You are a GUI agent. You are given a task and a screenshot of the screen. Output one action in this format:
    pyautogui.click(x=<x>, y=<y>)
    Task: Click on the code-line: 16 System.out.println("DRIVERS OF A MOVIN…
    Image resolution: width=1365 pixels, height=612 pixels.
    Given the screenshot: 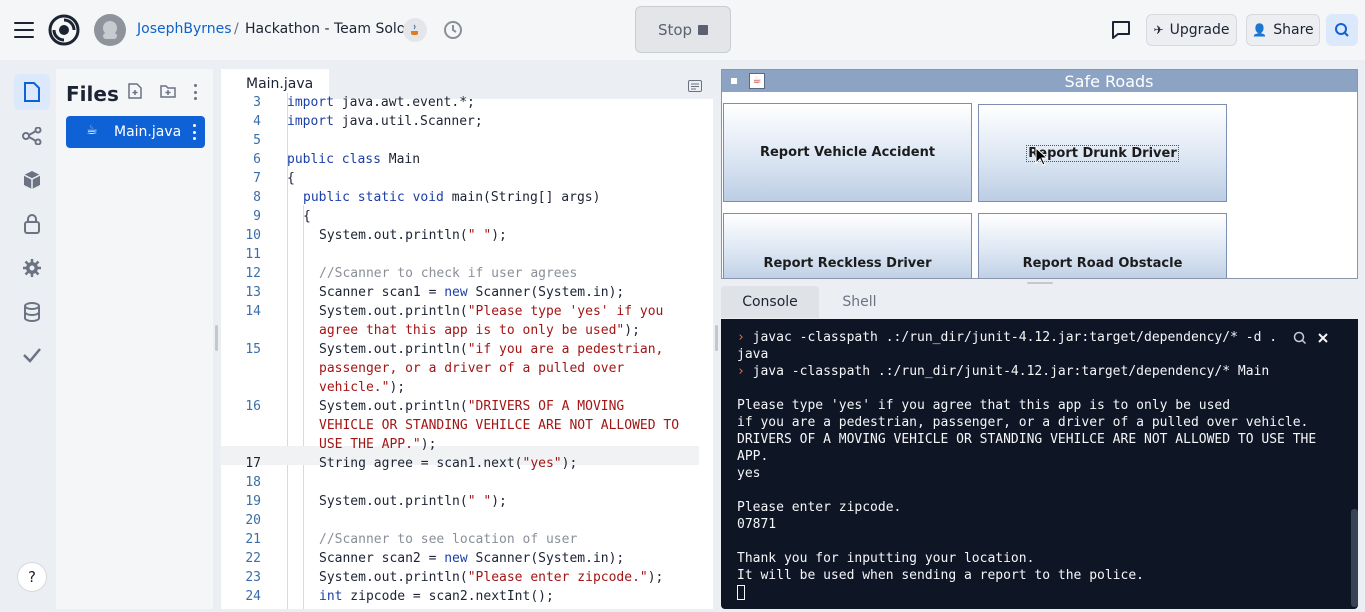 What is the action you would take?
    pyautogui.click(x=462, y=425)
    